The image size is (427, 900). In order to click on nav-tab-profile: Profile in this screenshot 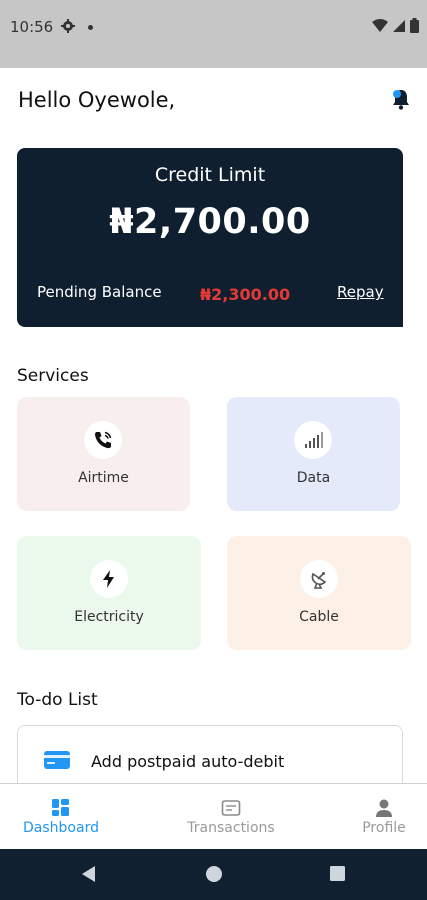, I will do `click(378, 817)`.